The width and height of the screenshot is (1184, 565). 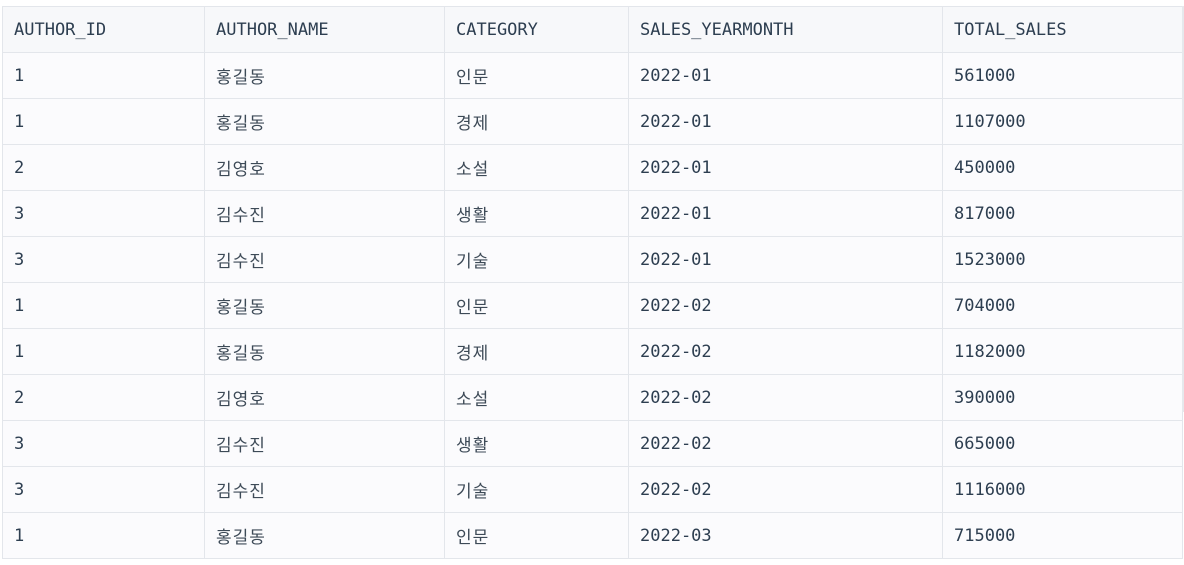 What do you see at coordinates (1062, 305) in the screenshot?
I see `cell-total-sales: 704000` at bounding box center [1062, 305].